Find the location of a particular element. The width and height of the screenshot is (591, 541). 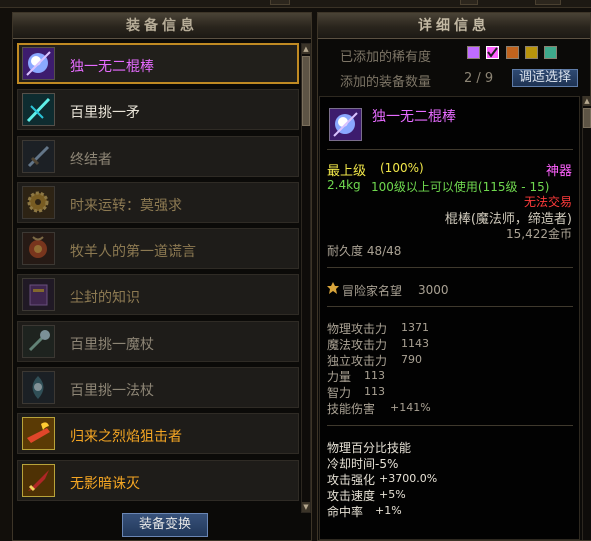

extra-option-value: +3700.0% is located at coordinates (408, 478).